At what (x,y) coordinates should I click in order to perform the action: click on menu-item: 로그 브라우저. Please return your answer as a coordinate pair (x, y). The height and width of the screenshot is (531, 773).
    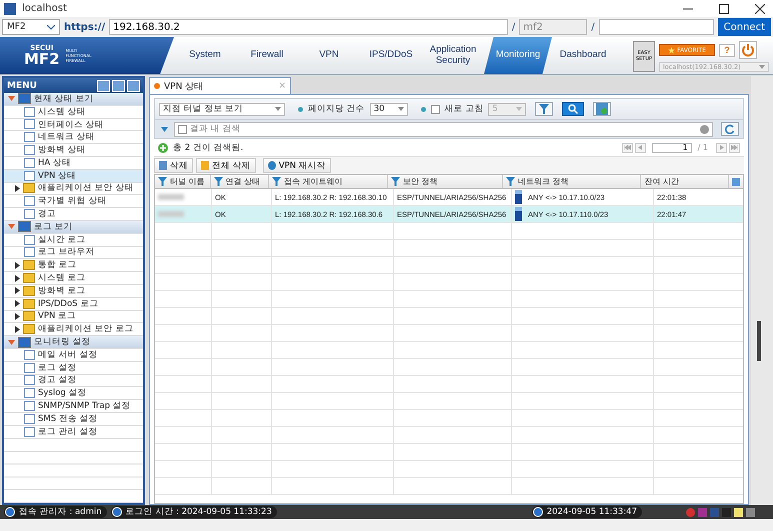
    Looking at the image, I should click on (73, 253).